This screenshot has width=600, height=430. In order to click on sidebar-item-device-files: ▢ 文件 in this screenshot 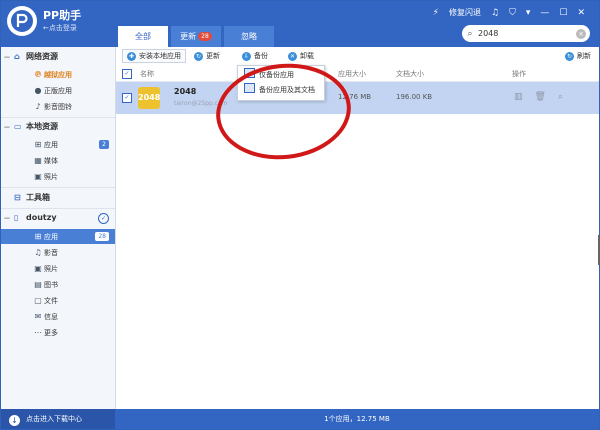, I will do `click(58, 300)`.